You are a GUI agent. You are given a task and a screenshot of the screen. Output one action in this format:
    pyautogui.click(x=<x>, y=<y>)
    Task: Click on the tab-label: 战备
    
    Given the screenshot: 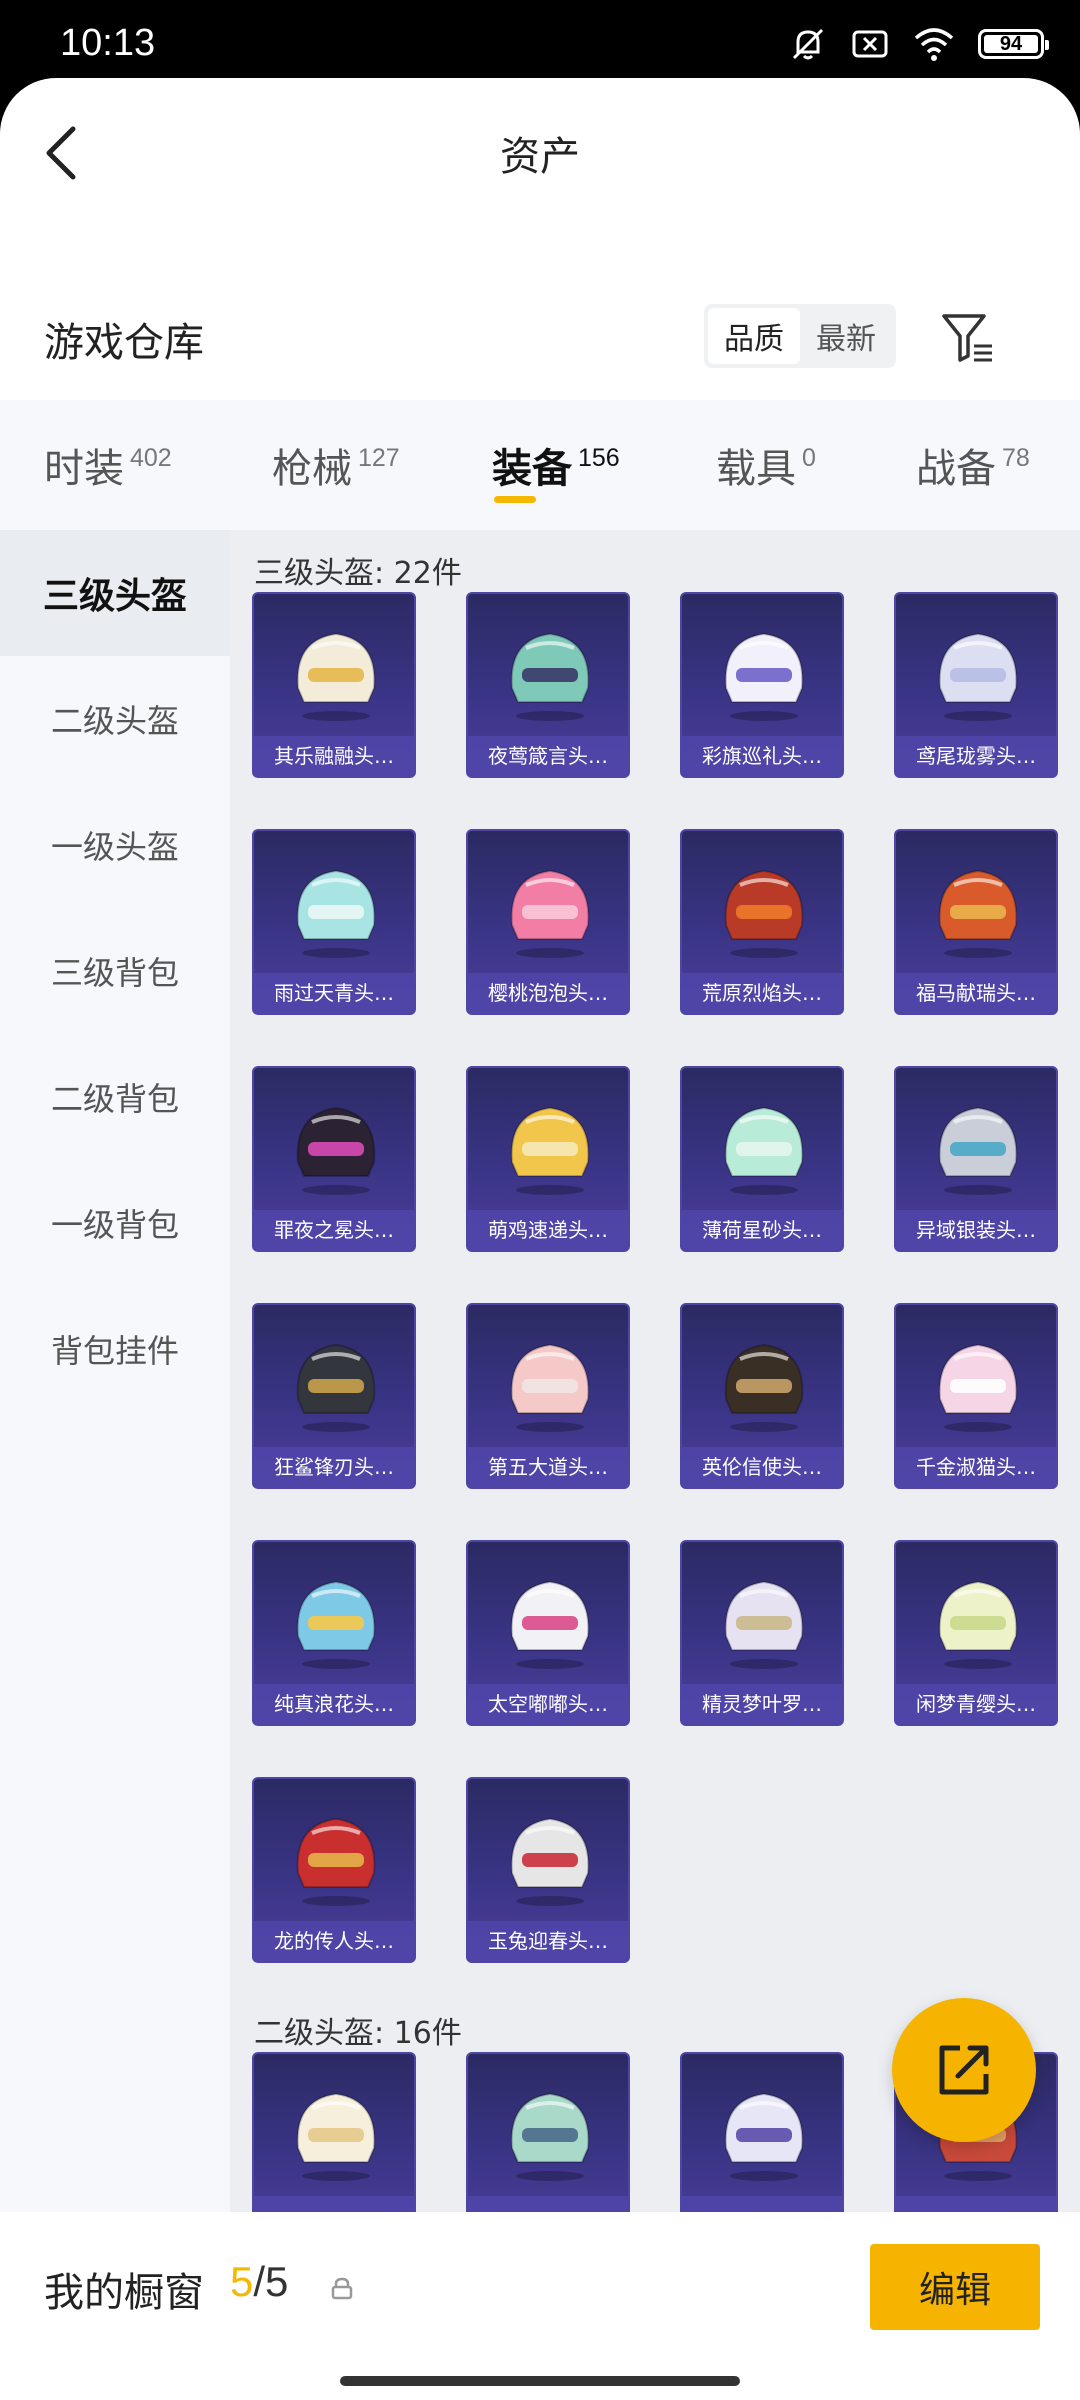 What is the action you would take?
    pyautogui.click(x=956, y=469)
    